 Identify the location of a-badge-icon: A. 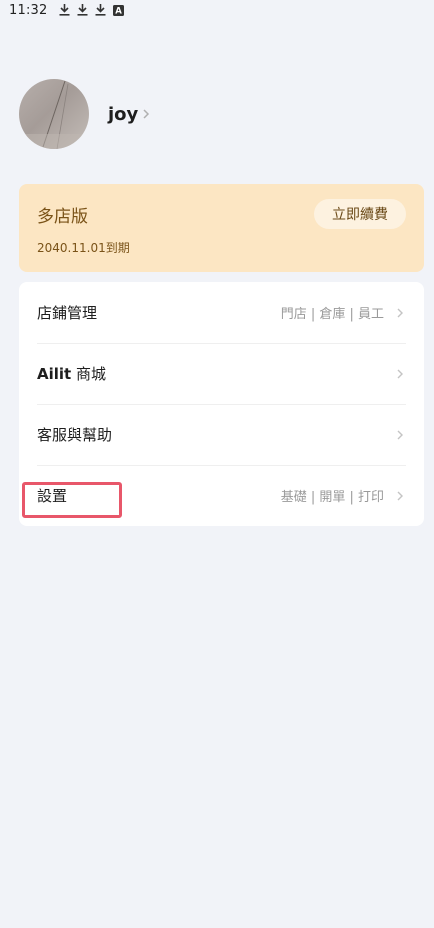
(119, 10).